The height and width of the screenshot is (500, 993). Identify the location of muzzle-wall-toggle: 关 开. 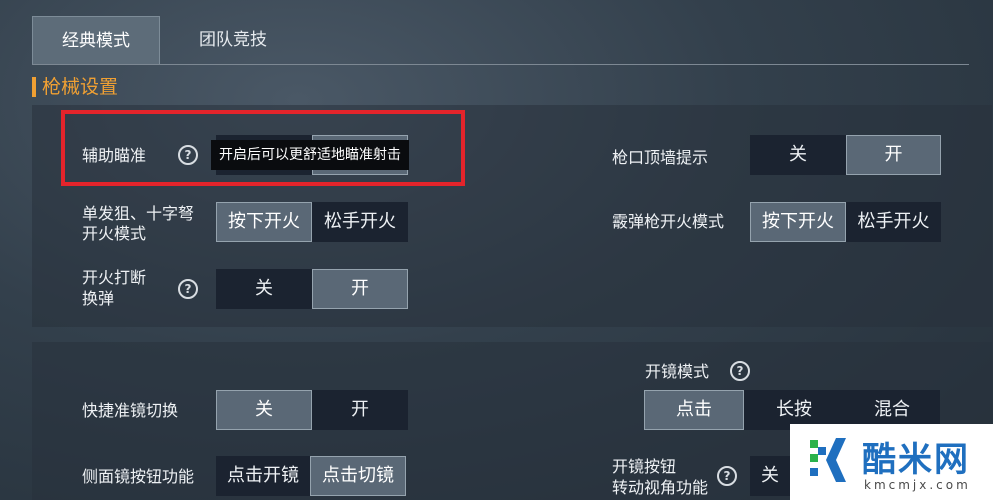
(845, 155).